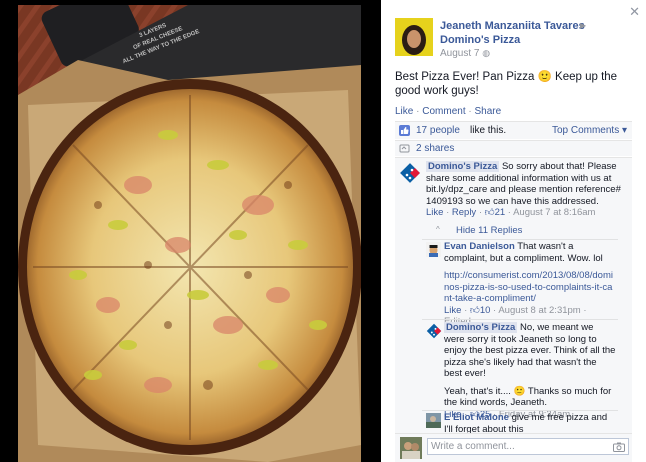 The width and height of the screenshot is (646, 462). Describe the element at coordinates (512, 26) in the screenshot. I see `author-name: Jeaneth Manzaniita Tavares` at that location.